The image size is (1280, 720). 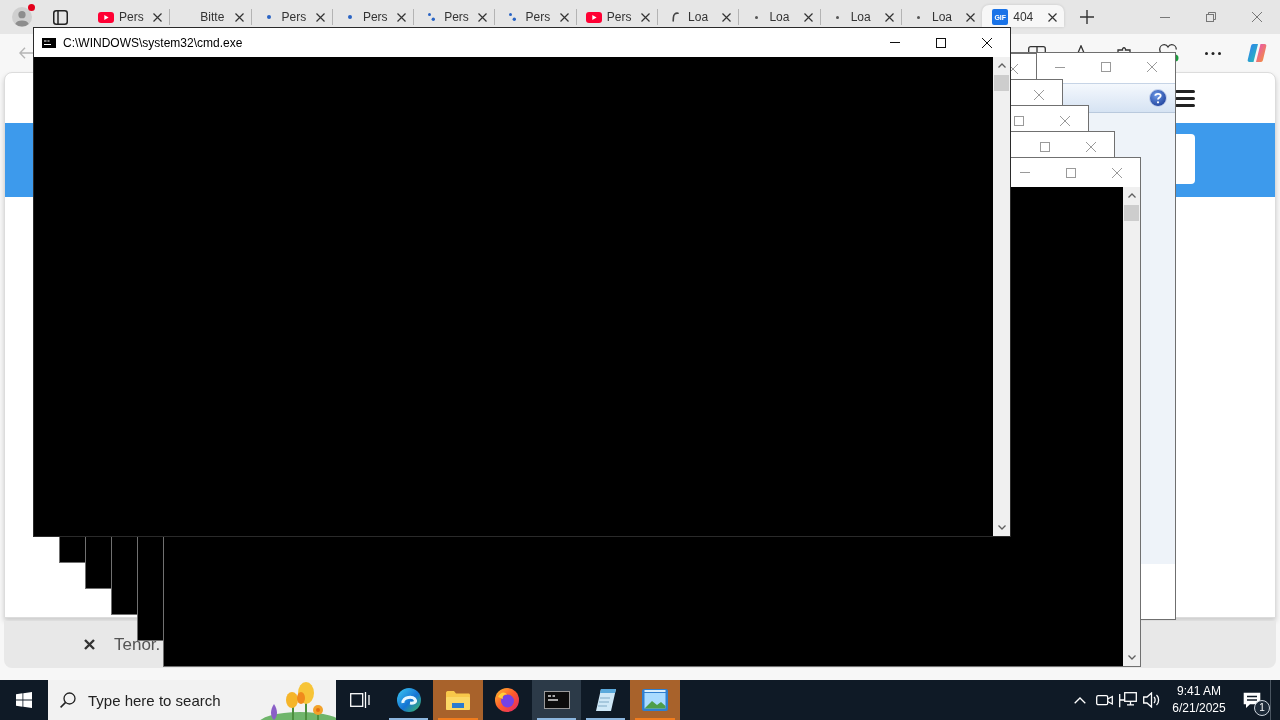 I want to click on panel-icon, so click(x=60, y=17).